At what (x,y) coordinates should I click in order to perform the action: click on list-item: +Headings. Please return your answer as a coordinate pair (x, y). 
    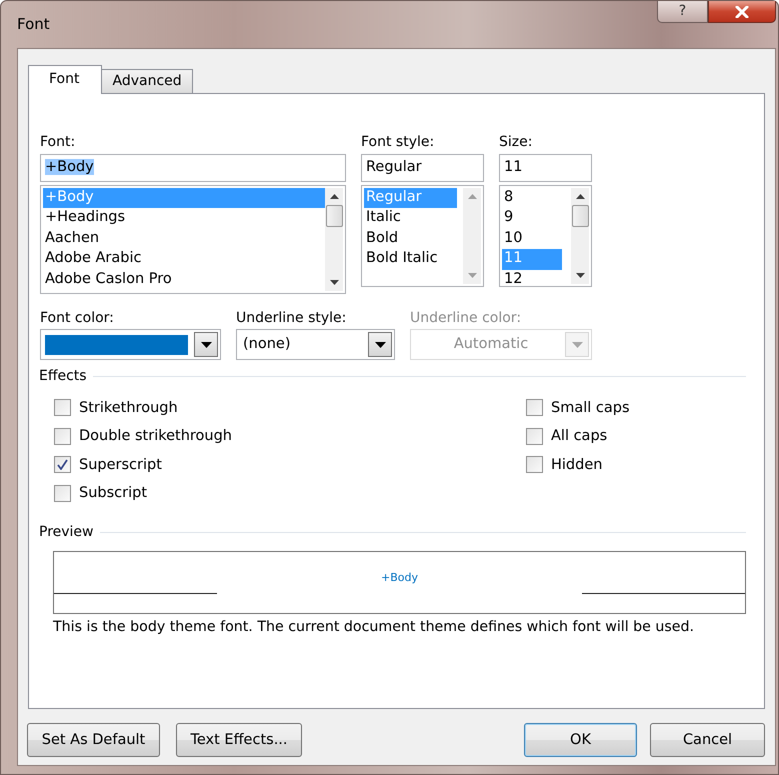
    Looking at the image, I should click on (184, 218).